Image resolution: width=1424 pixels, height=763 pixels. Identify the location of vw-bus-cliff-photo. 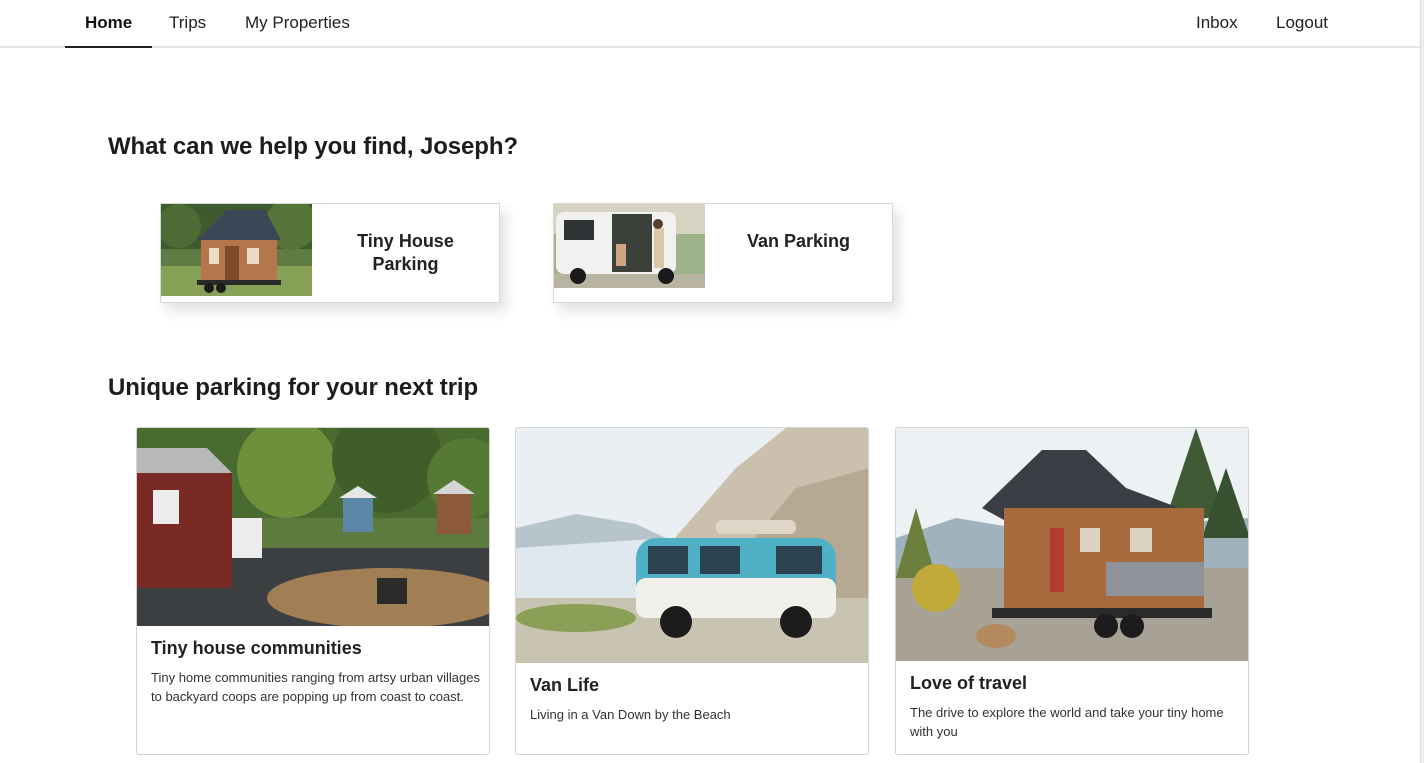
(692, 545).